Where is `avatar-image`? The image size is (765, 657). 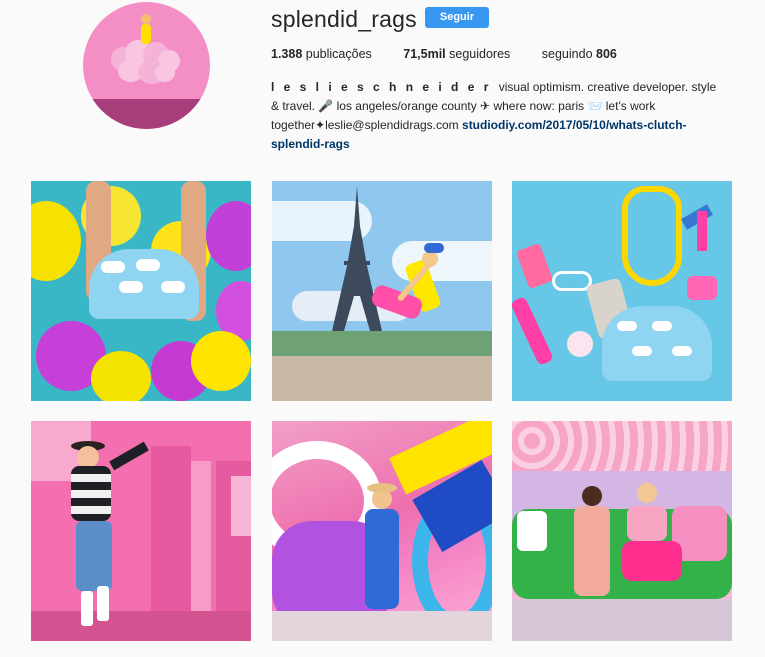
avatar-image is located at coordinates (146, 65).